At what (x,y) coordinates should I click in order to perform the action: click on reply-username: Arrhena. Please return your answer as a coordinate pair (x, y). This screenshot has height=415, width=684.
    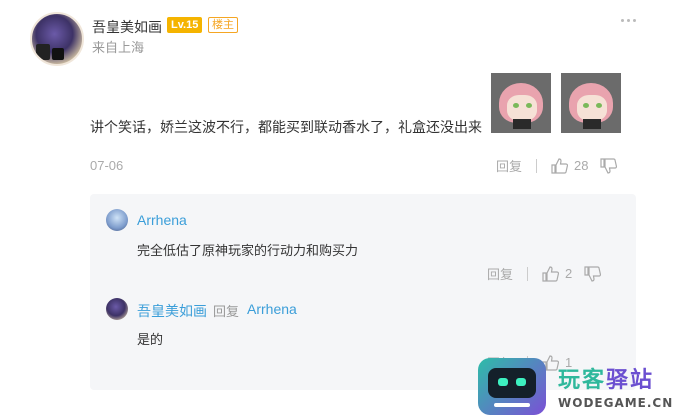
    Looking at the image, I should click on (162, 220).